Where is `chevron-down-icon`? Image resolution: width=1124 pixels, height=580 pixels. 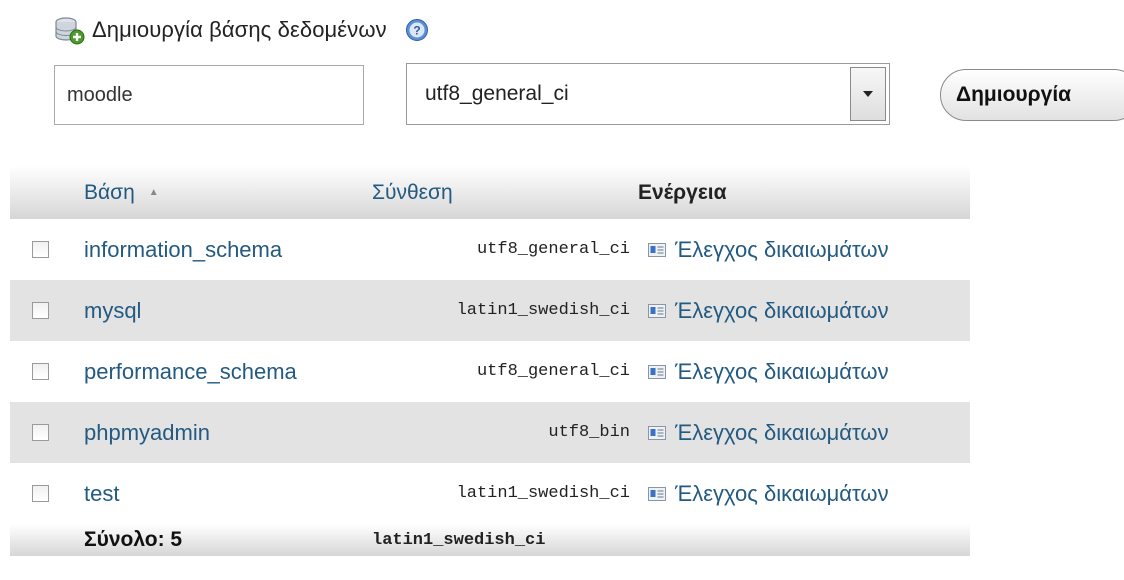
chevron-down-icon is located at coordinates (868, 94).